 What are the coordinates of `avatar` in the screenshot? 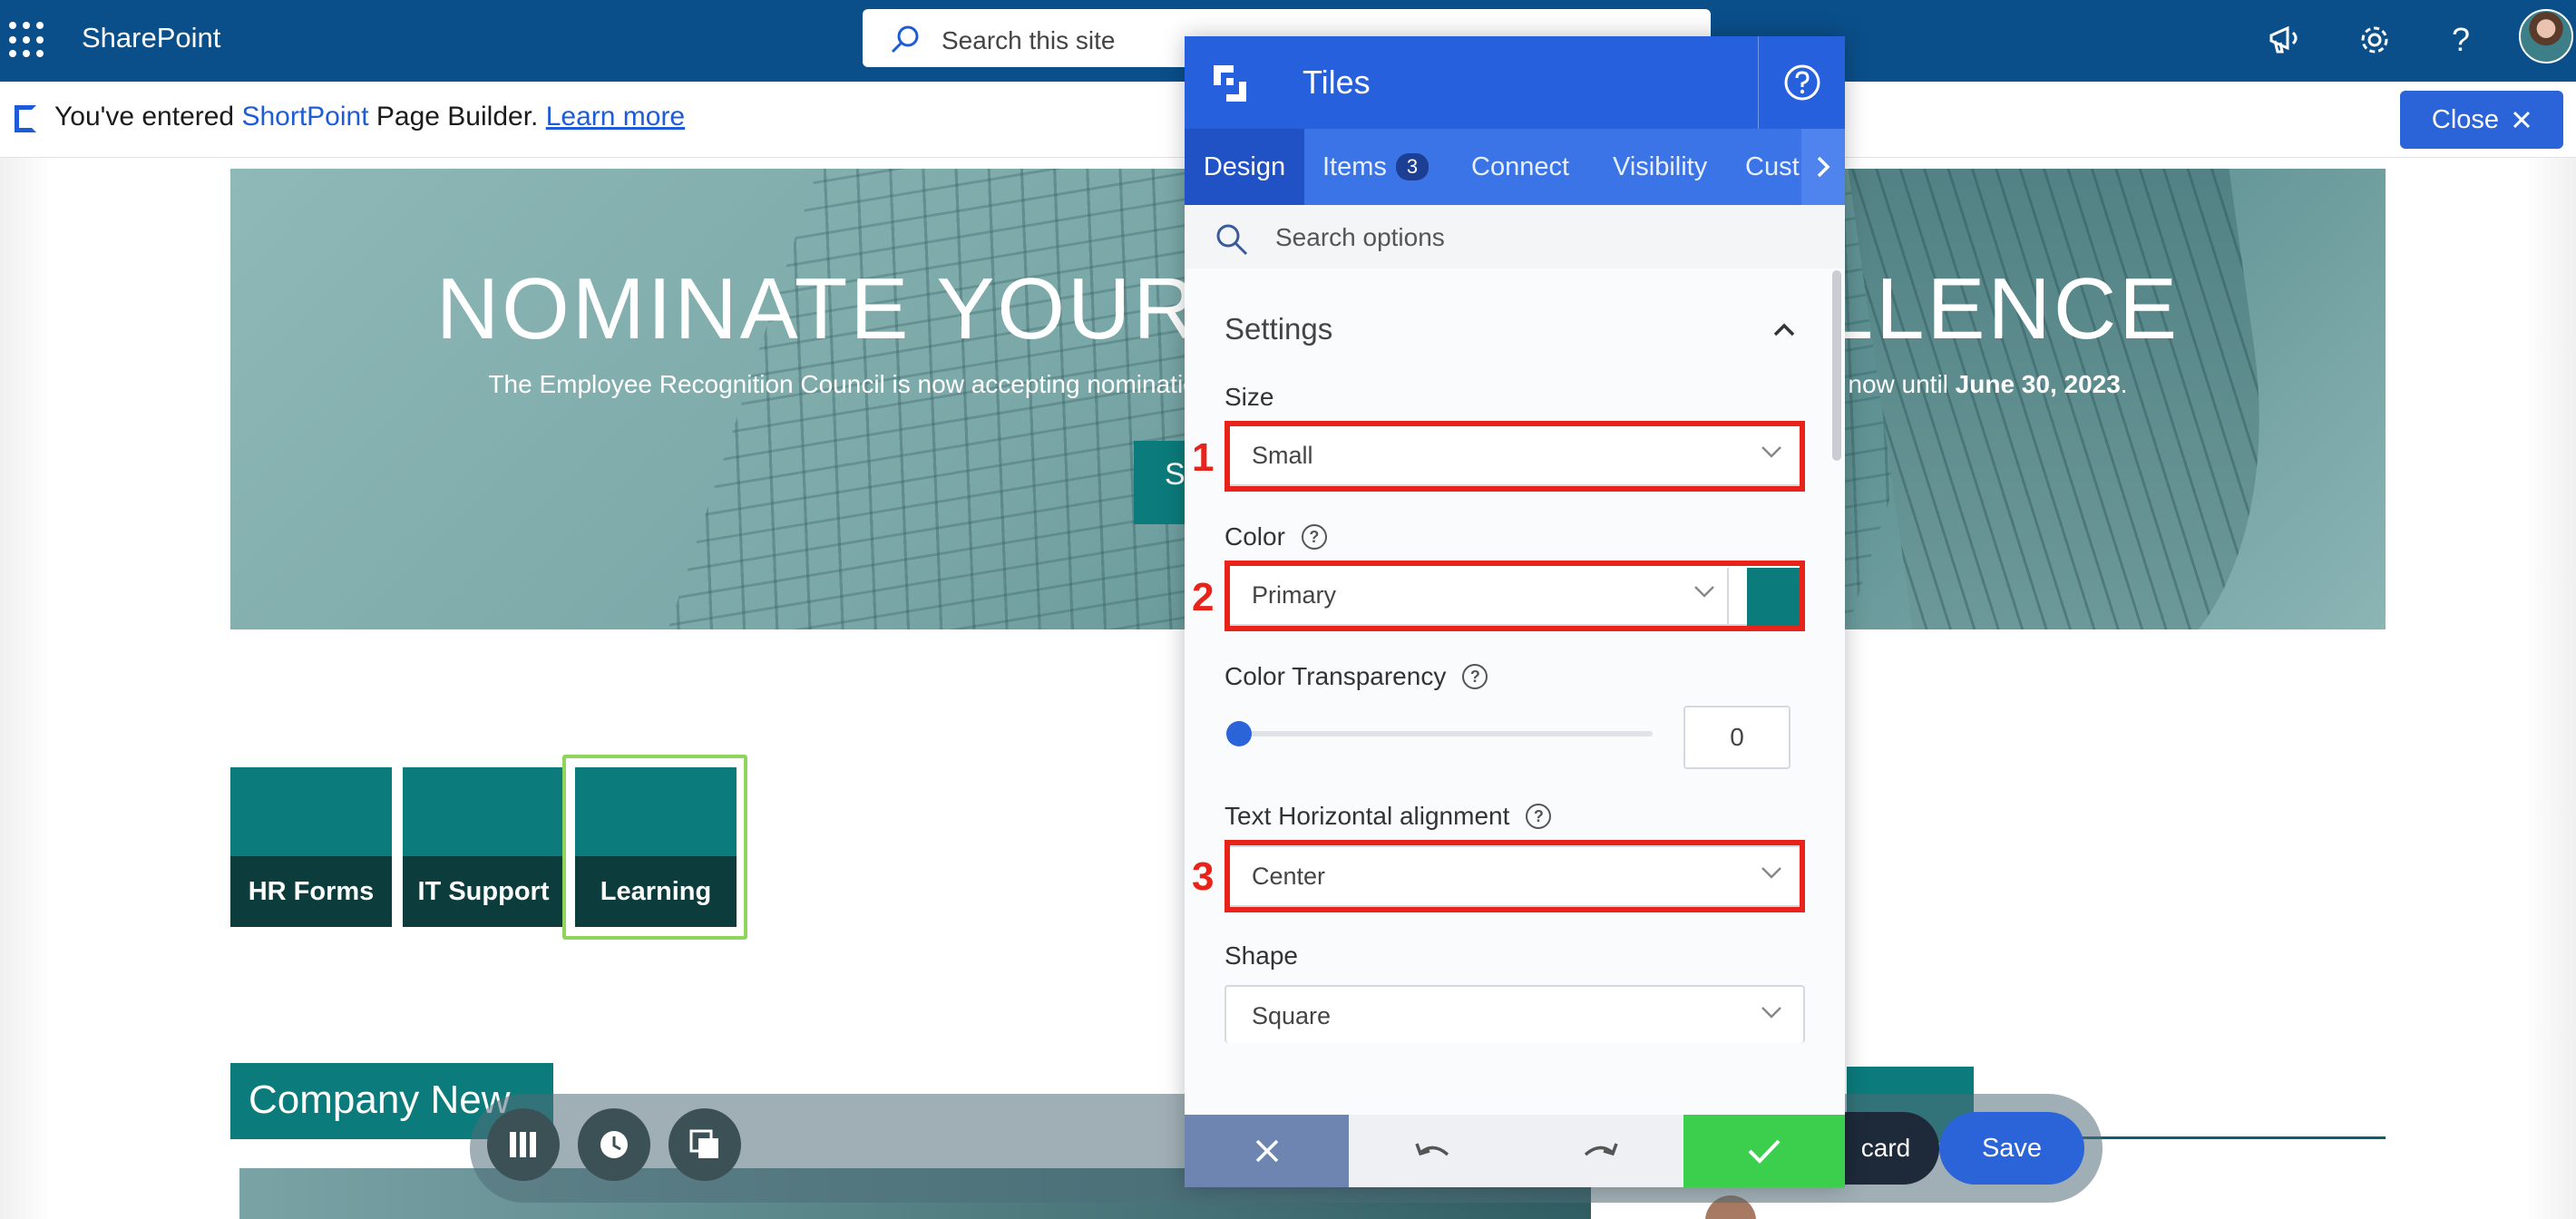 It's located at (2546, 36).